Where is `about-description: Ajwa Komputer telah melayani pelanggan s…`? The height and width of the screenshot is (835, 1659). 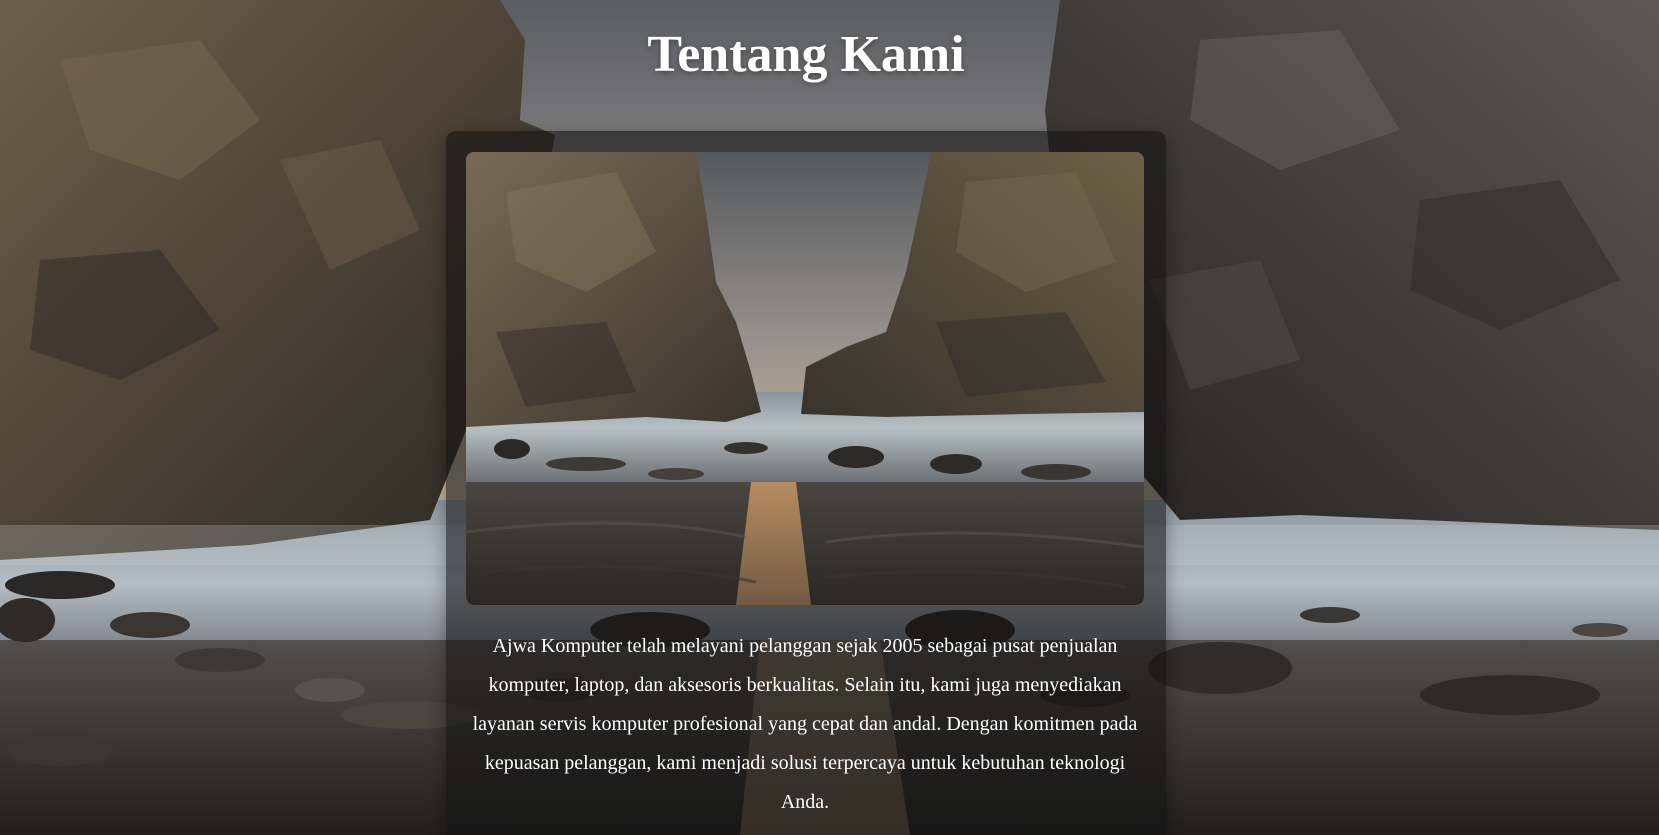
about-description: Ajwa Komputer telah melayani pelanggan s… is located at coordinates (805, 724).